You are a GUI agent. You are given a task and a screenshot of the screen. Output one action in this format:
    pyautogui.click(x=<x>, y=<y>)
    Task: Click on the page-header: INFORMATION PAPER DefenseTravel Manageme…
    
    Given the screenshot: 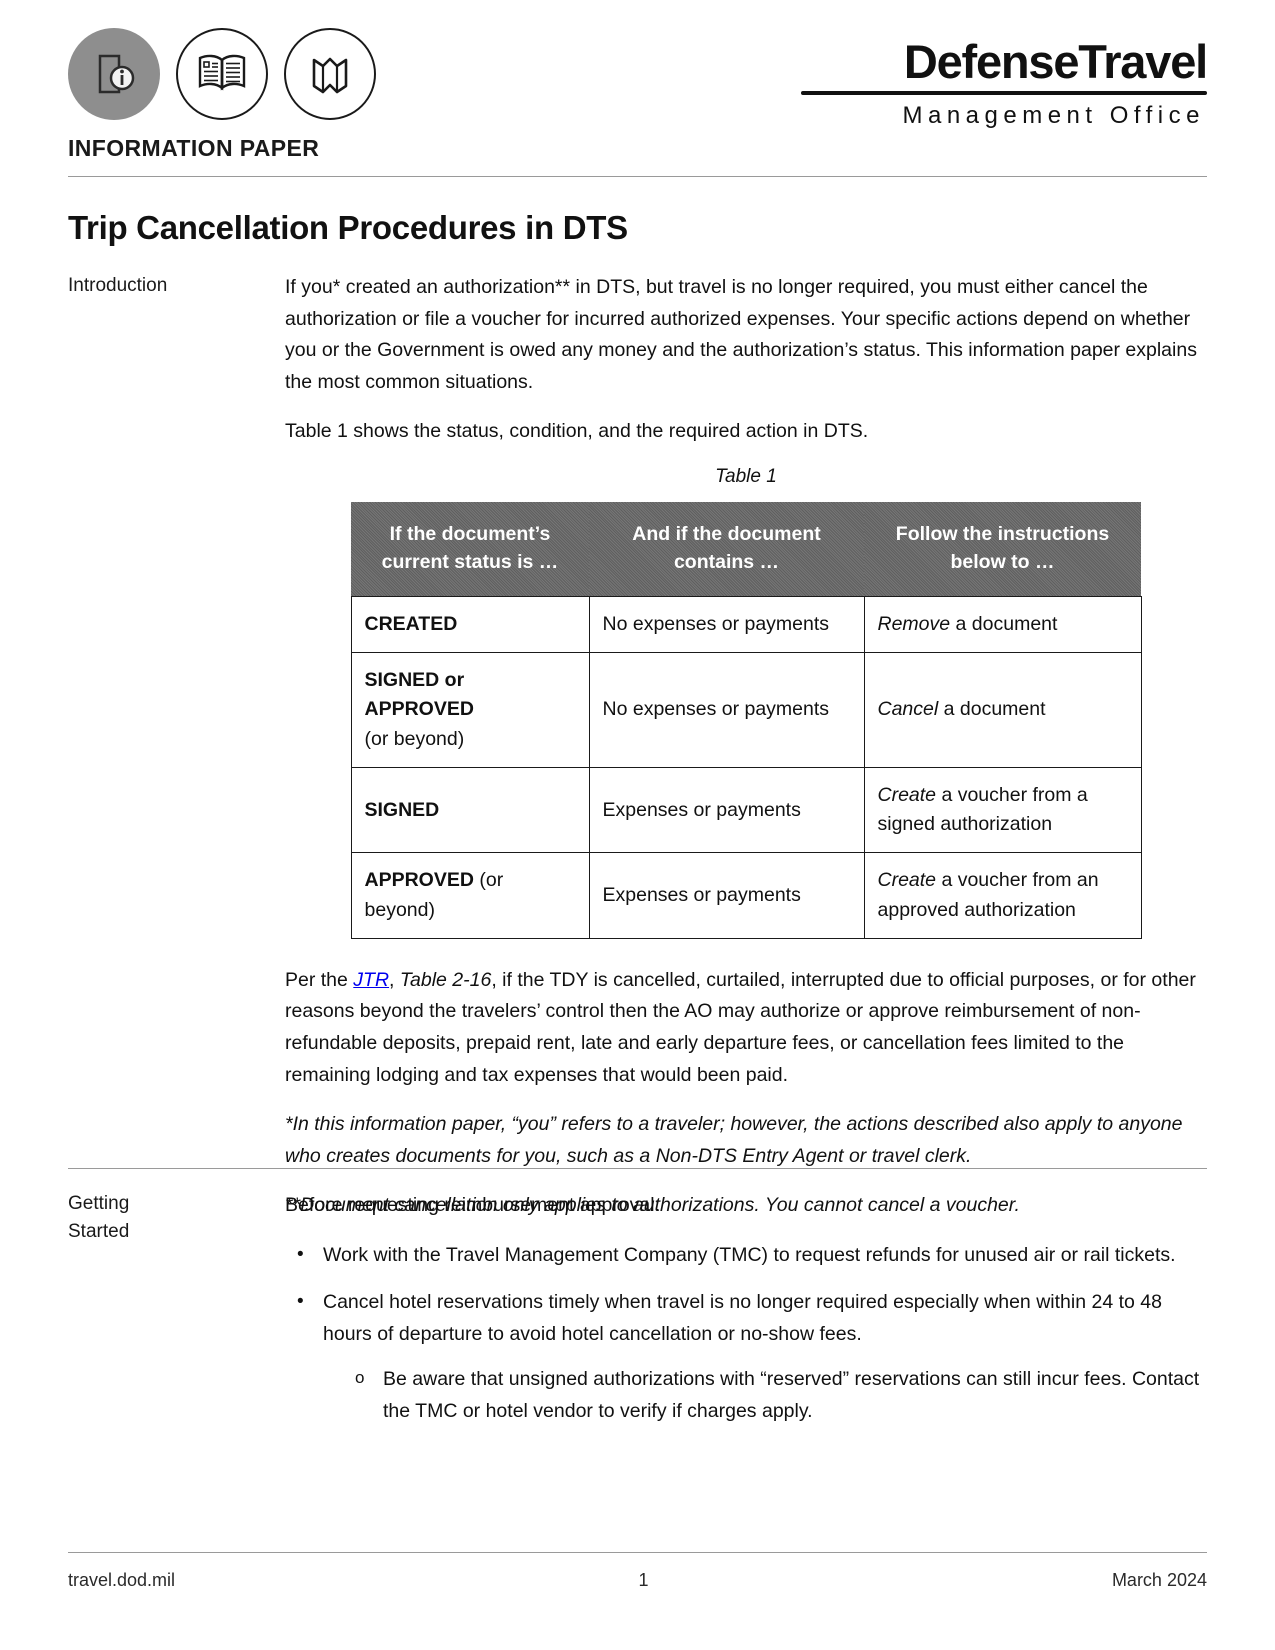 What is the action you would take?
    pyautogui.click(x=638, y=97)
    